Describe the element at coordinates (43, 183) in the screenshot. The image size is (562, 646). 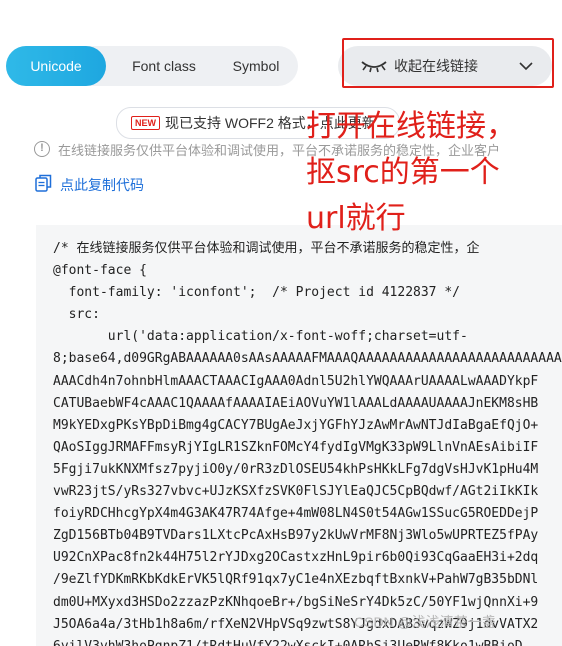
I see `copy-icon` at that location.